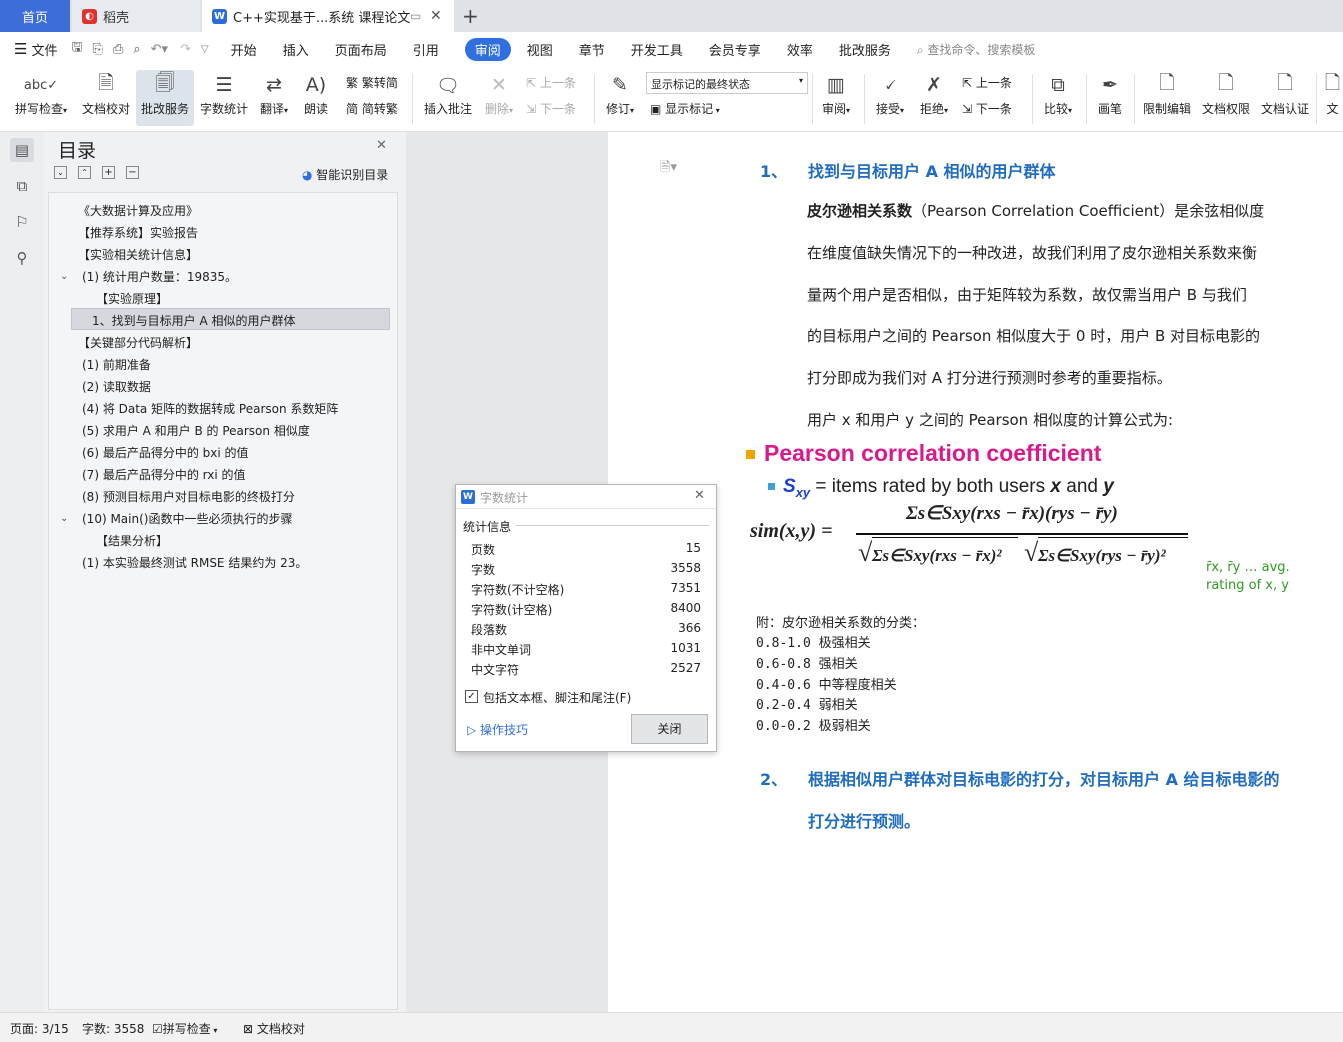 This screenshot has width=1343, height=1042. What do you see at coordinates (116, 364) in the screenshot?
I see `toc-item-7: (1) 前期准备` at bounding box center [116, 364].